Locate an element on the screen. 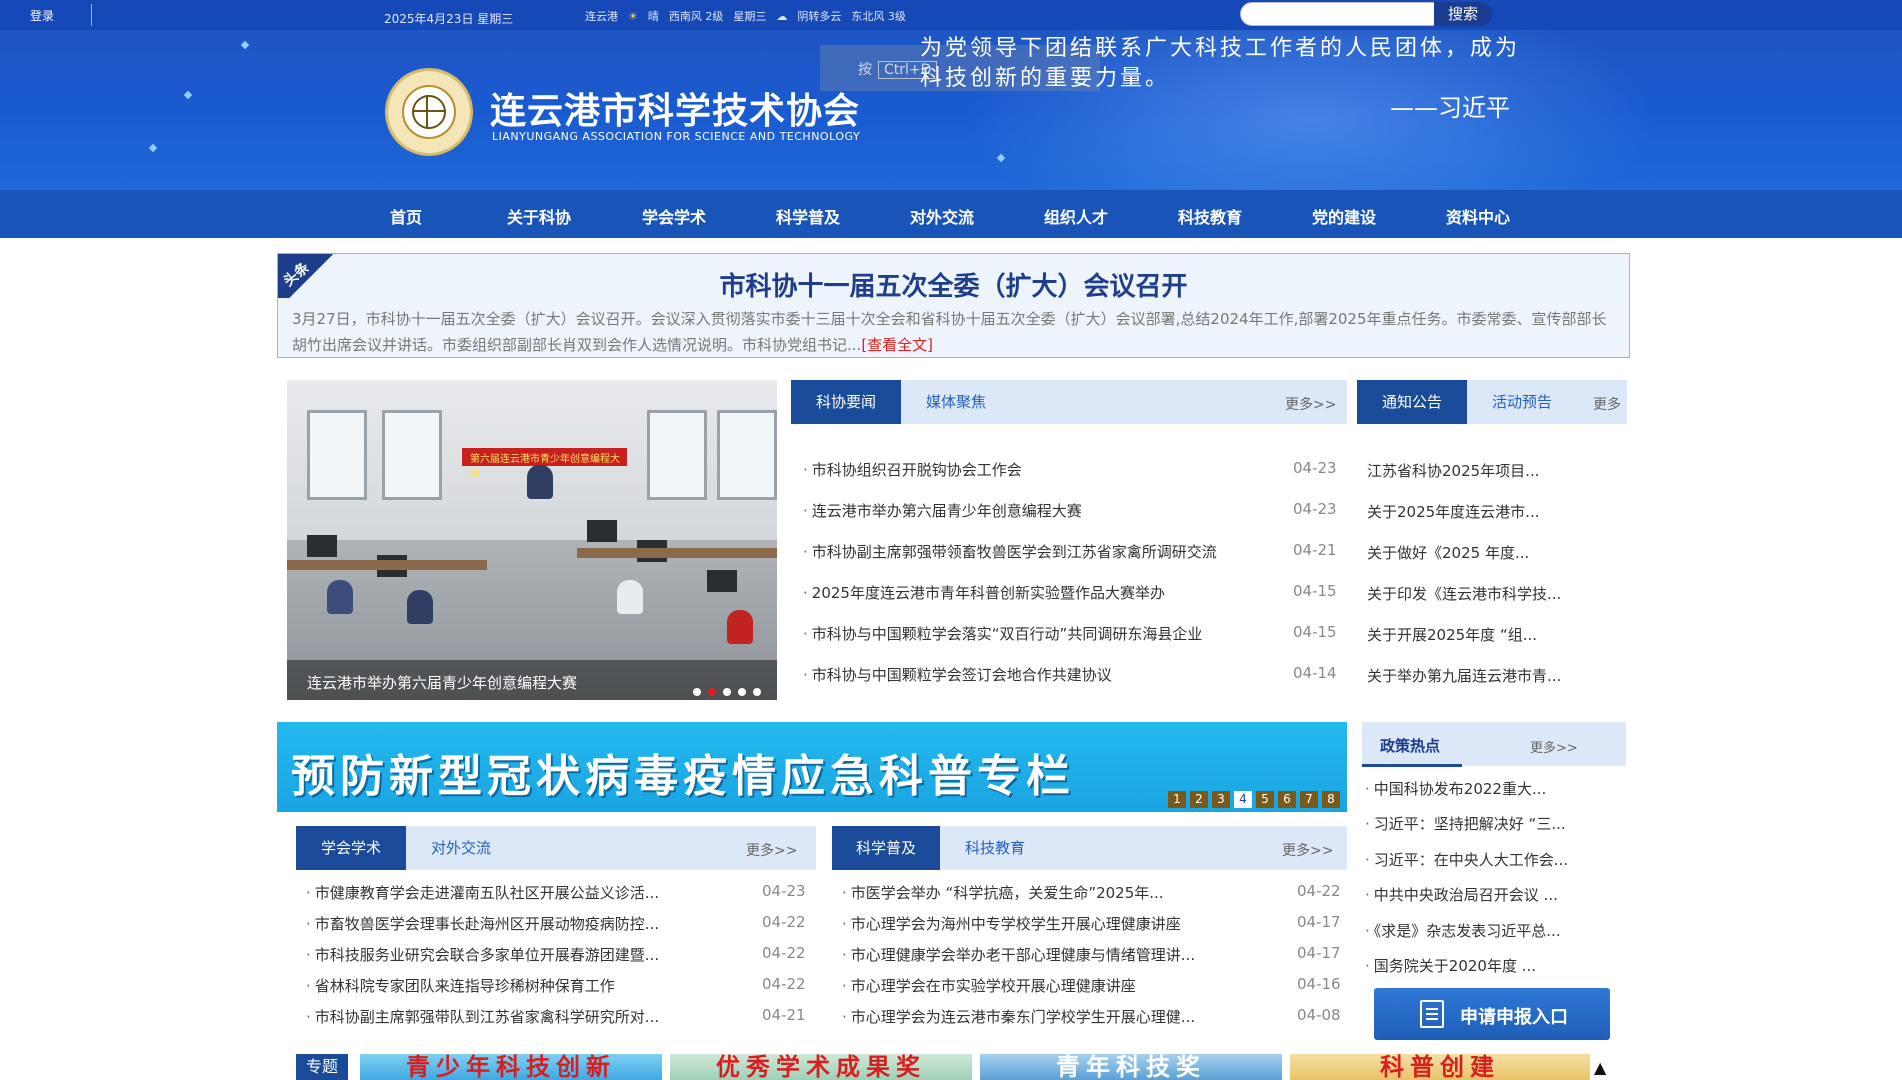 This screenshot has height=1080, width=1902. list-item: 连云港市举办第六届青少年创意编程大赛 is located at coordinates (942, 510).